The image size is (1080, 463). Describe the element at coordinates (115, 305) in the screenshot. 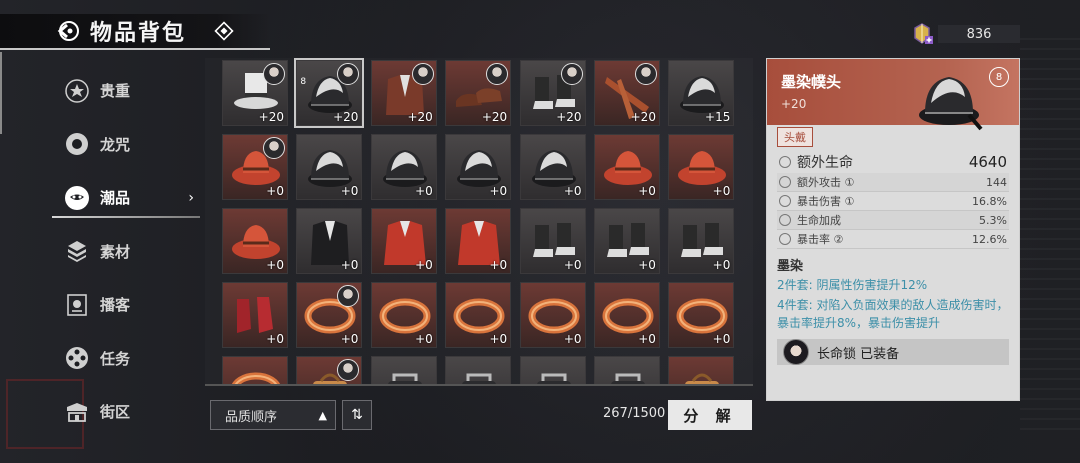

I see `sidebar-item-label: 播客` at that location.